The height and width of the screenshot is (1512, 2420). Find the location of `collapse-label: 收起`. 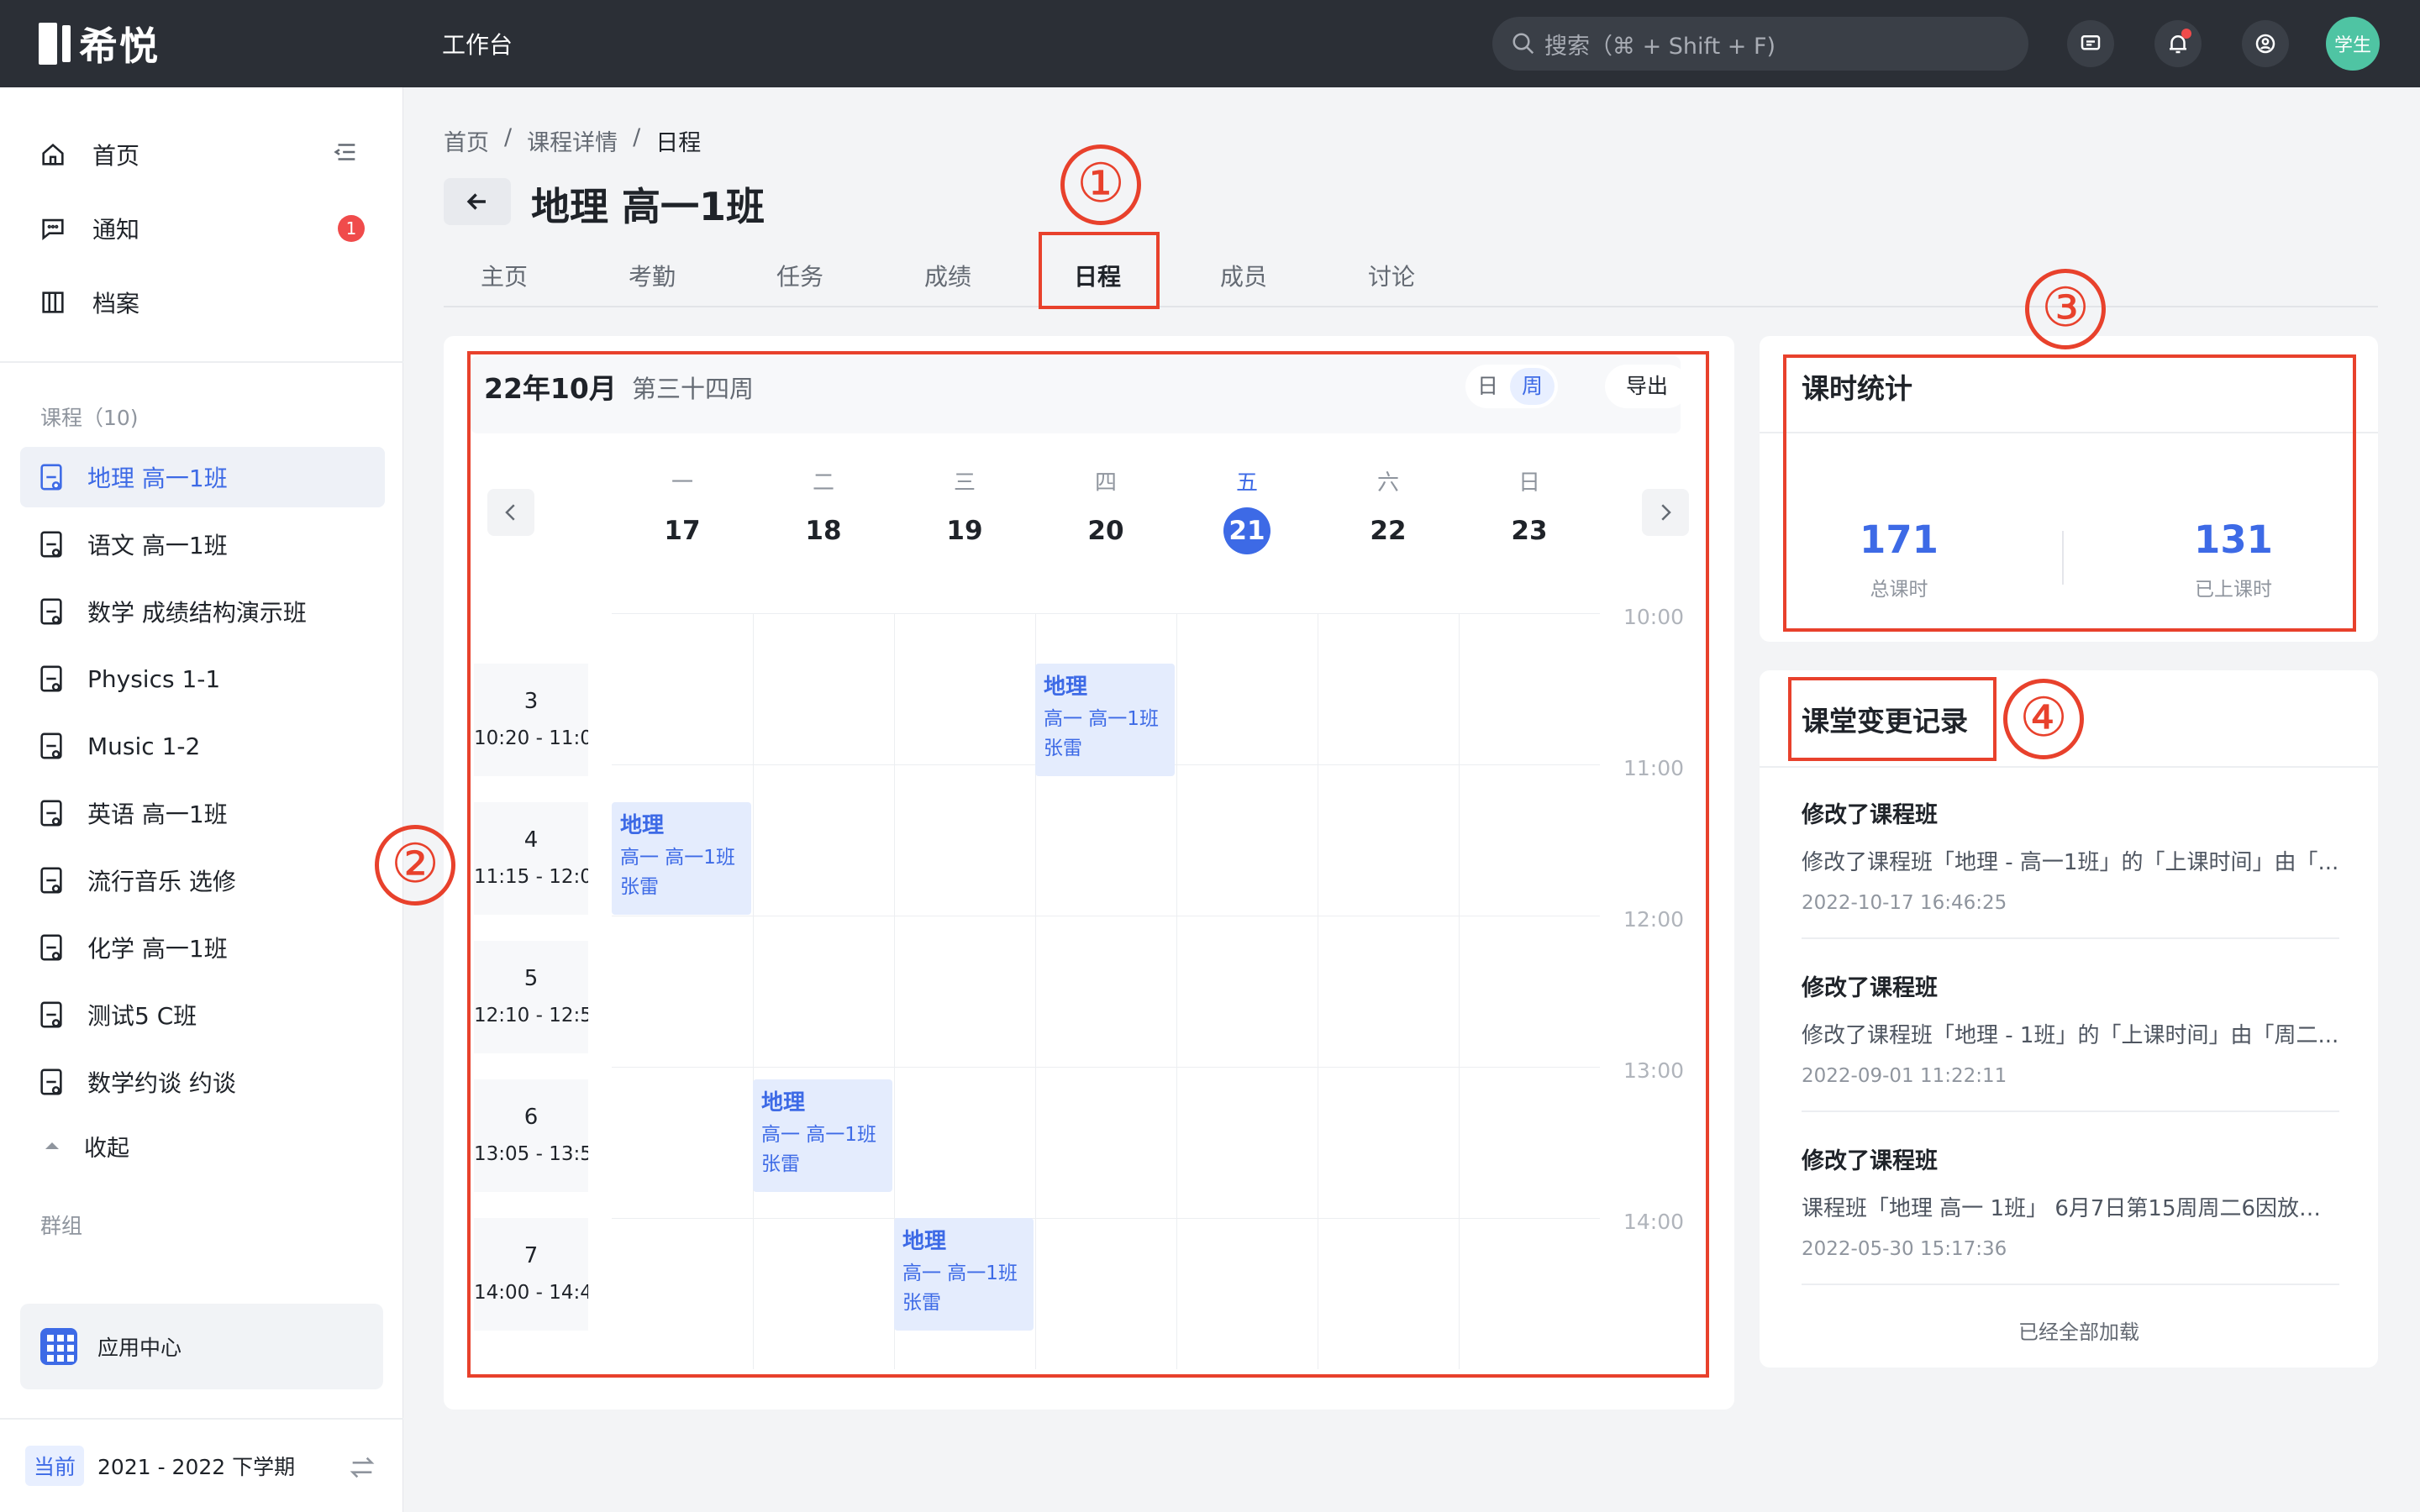

collapse-label: 收起 is located at coordinates (107, 1148).